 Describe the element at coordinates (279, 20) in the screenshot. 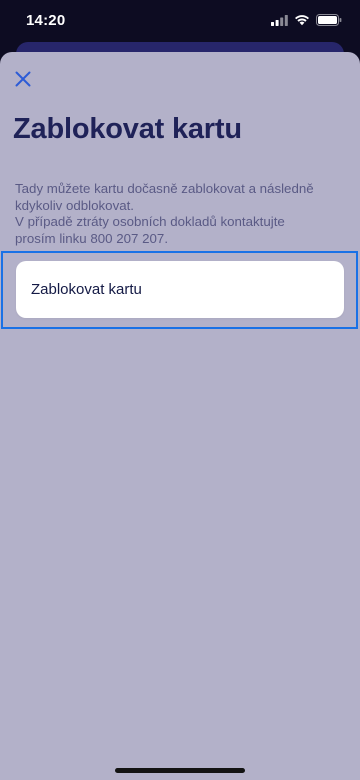

I see `signal-icon` at that location.